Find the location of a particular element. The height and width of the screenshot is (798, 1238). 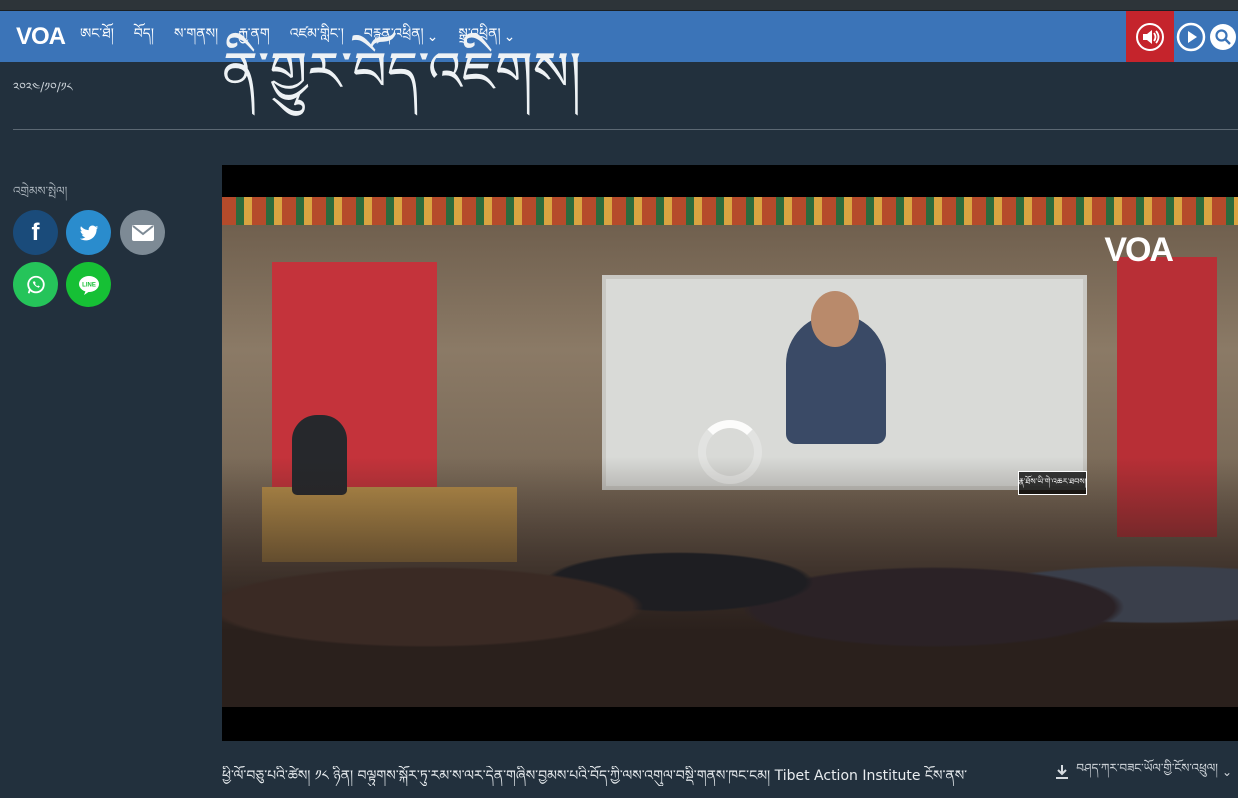

search-button is located at coordinates (1223, 36).